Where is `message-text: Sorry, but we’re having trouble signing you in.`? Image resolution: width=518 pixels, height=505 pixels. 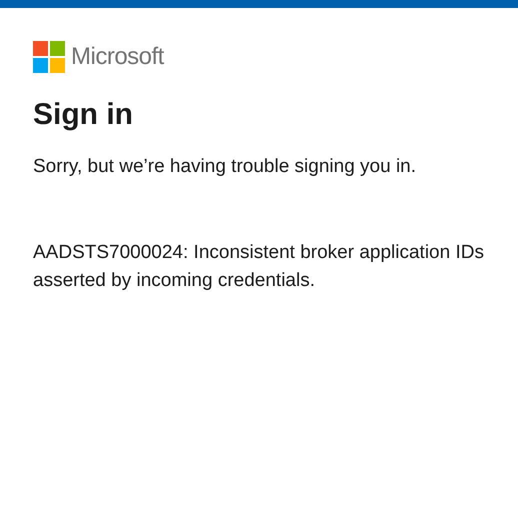 message-text: Sorry, but we’re having trouble signing you in. is located at coordinates (225, 167).